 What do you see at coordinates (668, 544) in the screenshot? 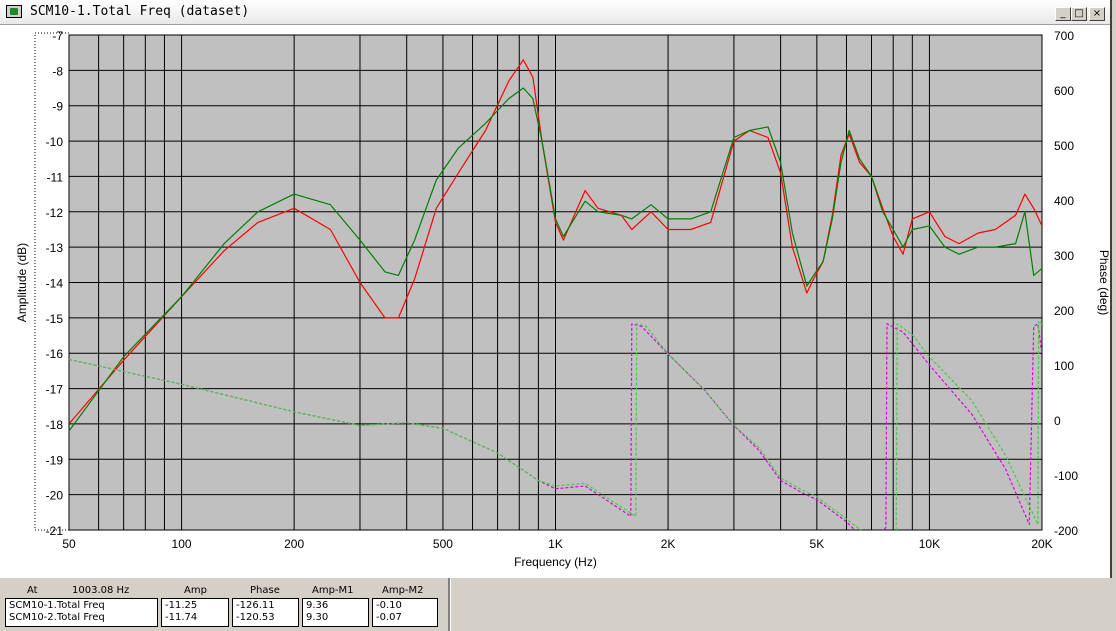
I see `x-tick-label: 2K` at bounding box center [668, 544].